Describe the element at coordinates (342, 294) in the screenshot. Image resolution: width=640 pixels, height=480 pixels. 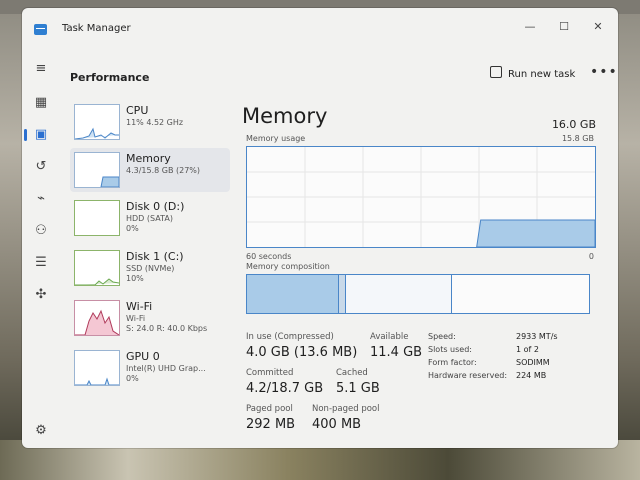
I see `composition-modified` at that location.